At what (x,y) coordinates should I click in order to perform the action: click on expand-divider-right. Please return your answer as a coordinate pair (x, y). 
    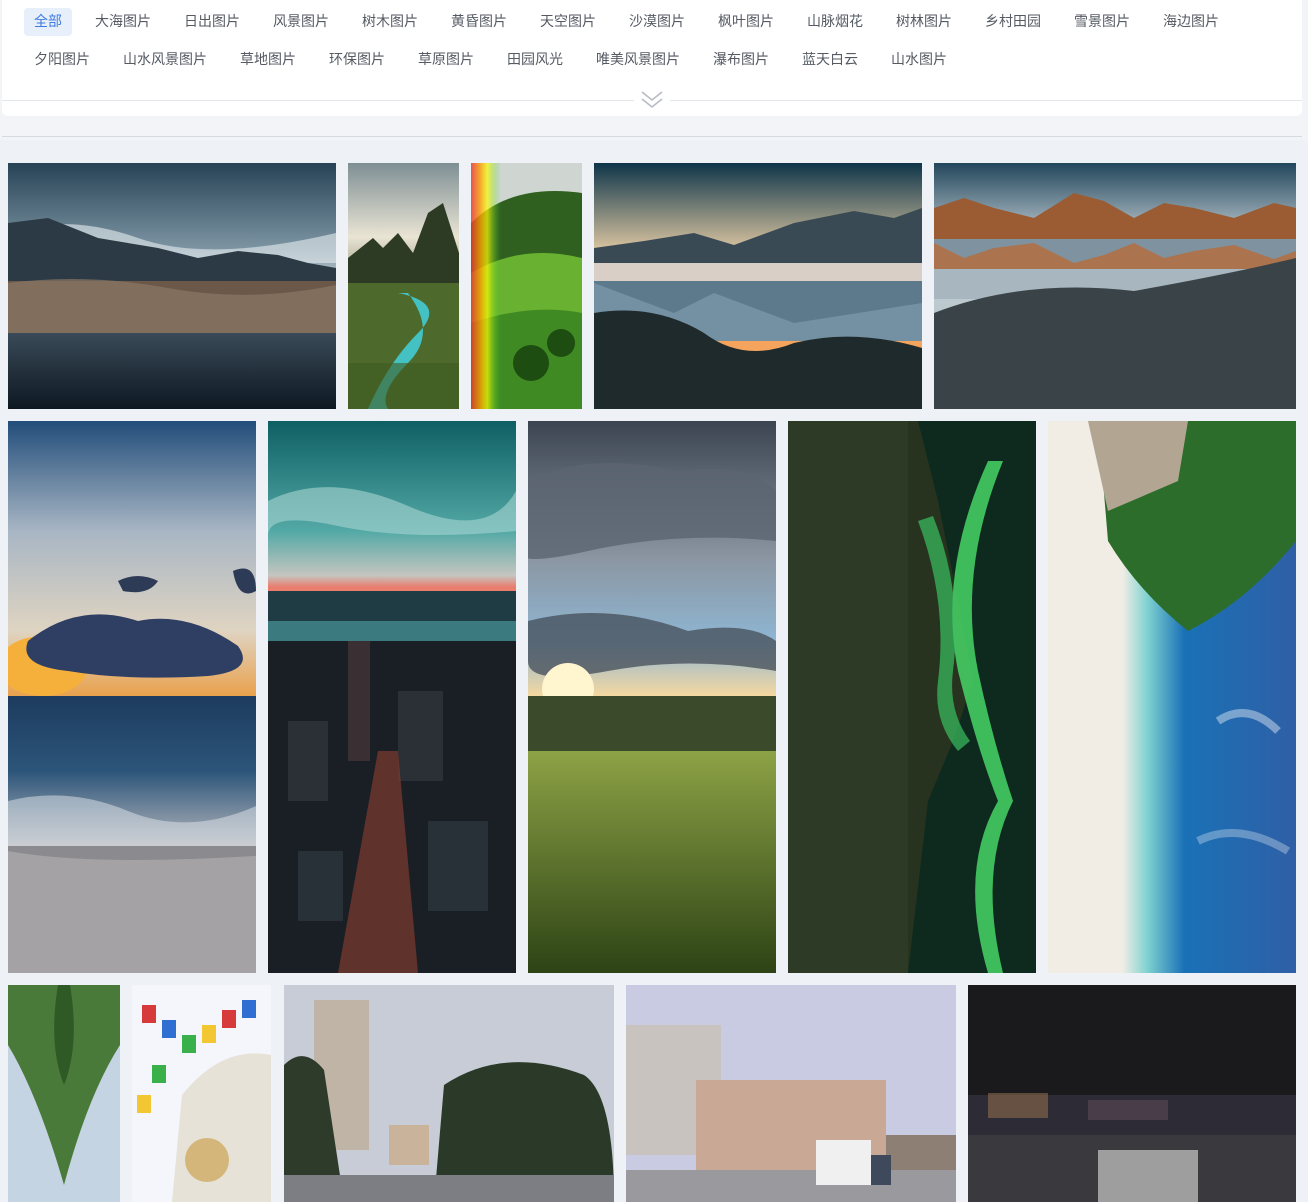
    Looking at the image, I should click on (986, 100).